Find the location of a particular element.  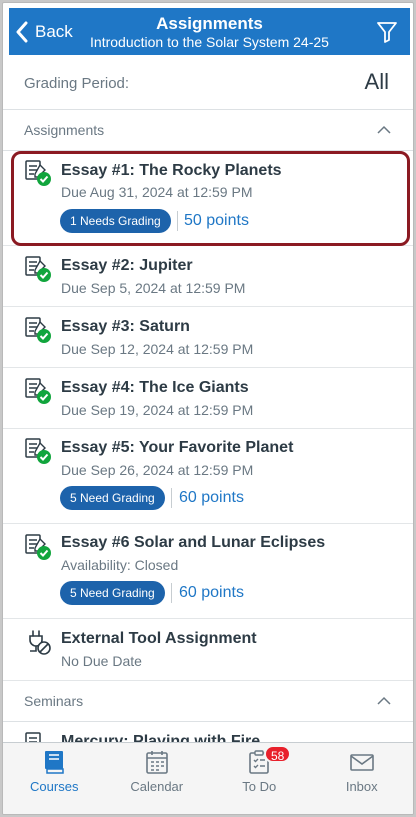

assignment-due-date: Due Sep 5, 2024 at 12:59 PM is located at coordinates (153, 288).